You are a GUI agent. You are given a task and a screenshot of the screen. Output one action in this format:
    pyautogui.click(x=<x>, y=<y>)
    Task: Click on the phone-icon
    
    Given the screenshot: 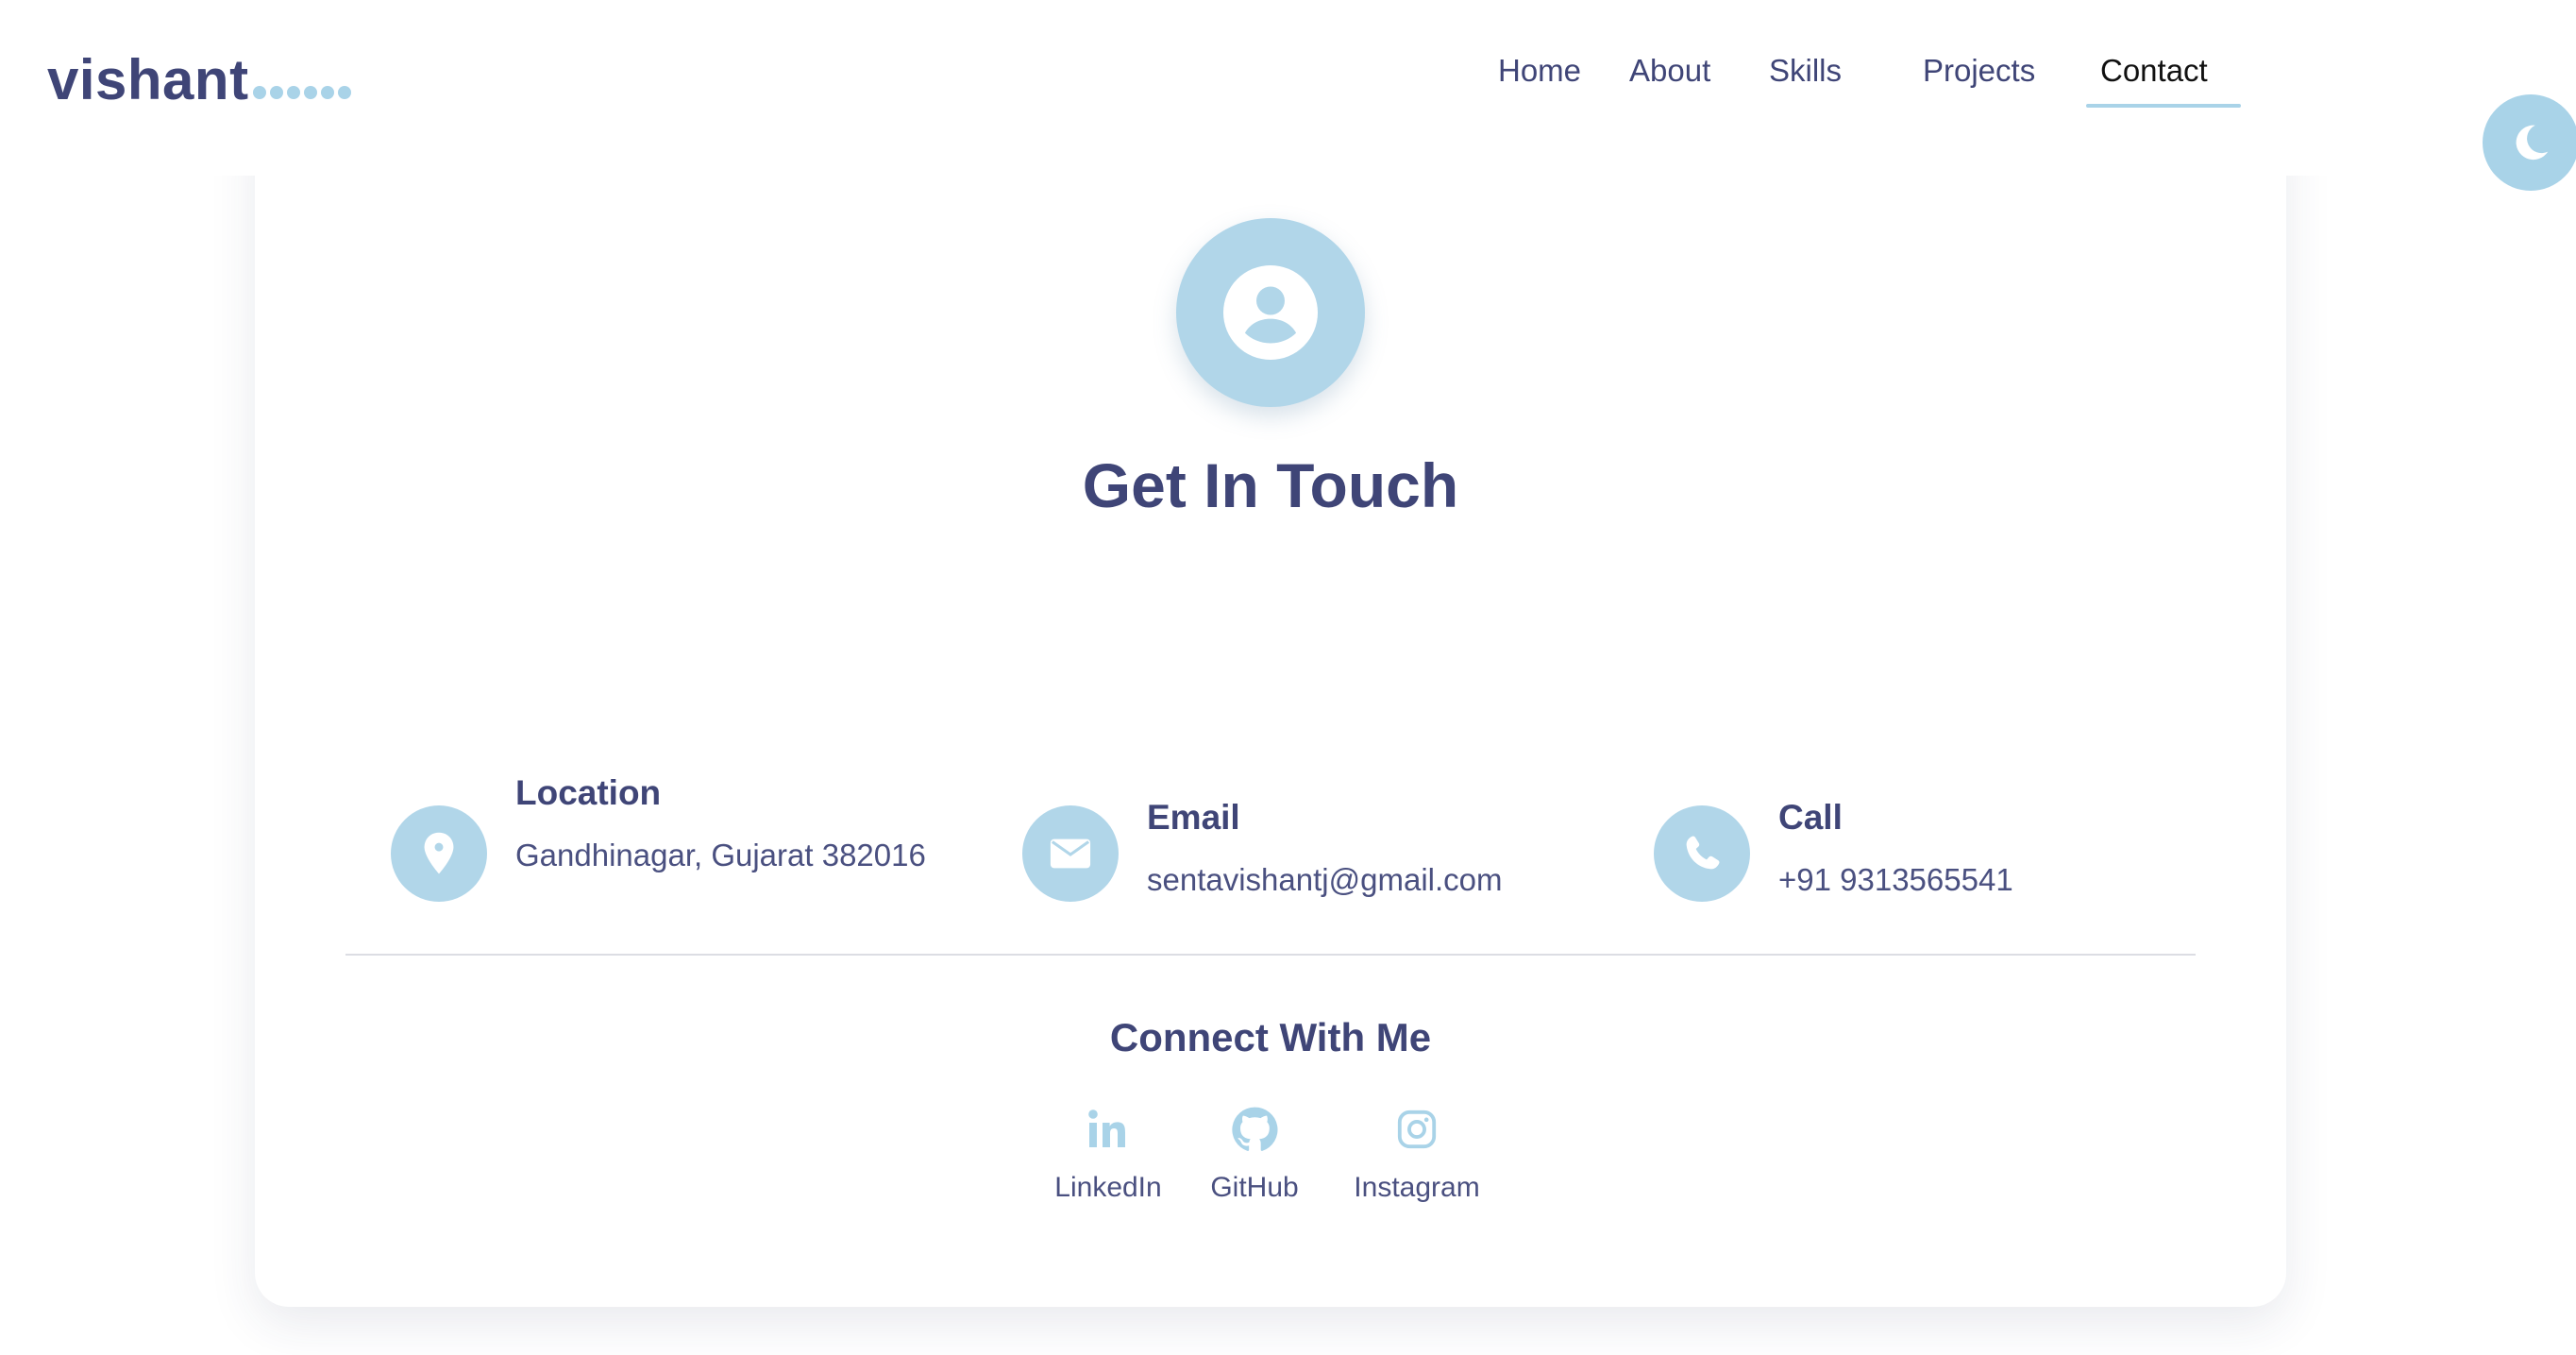 What is the action you would take?
    pyautogui.click(x=1703, y=853)
    